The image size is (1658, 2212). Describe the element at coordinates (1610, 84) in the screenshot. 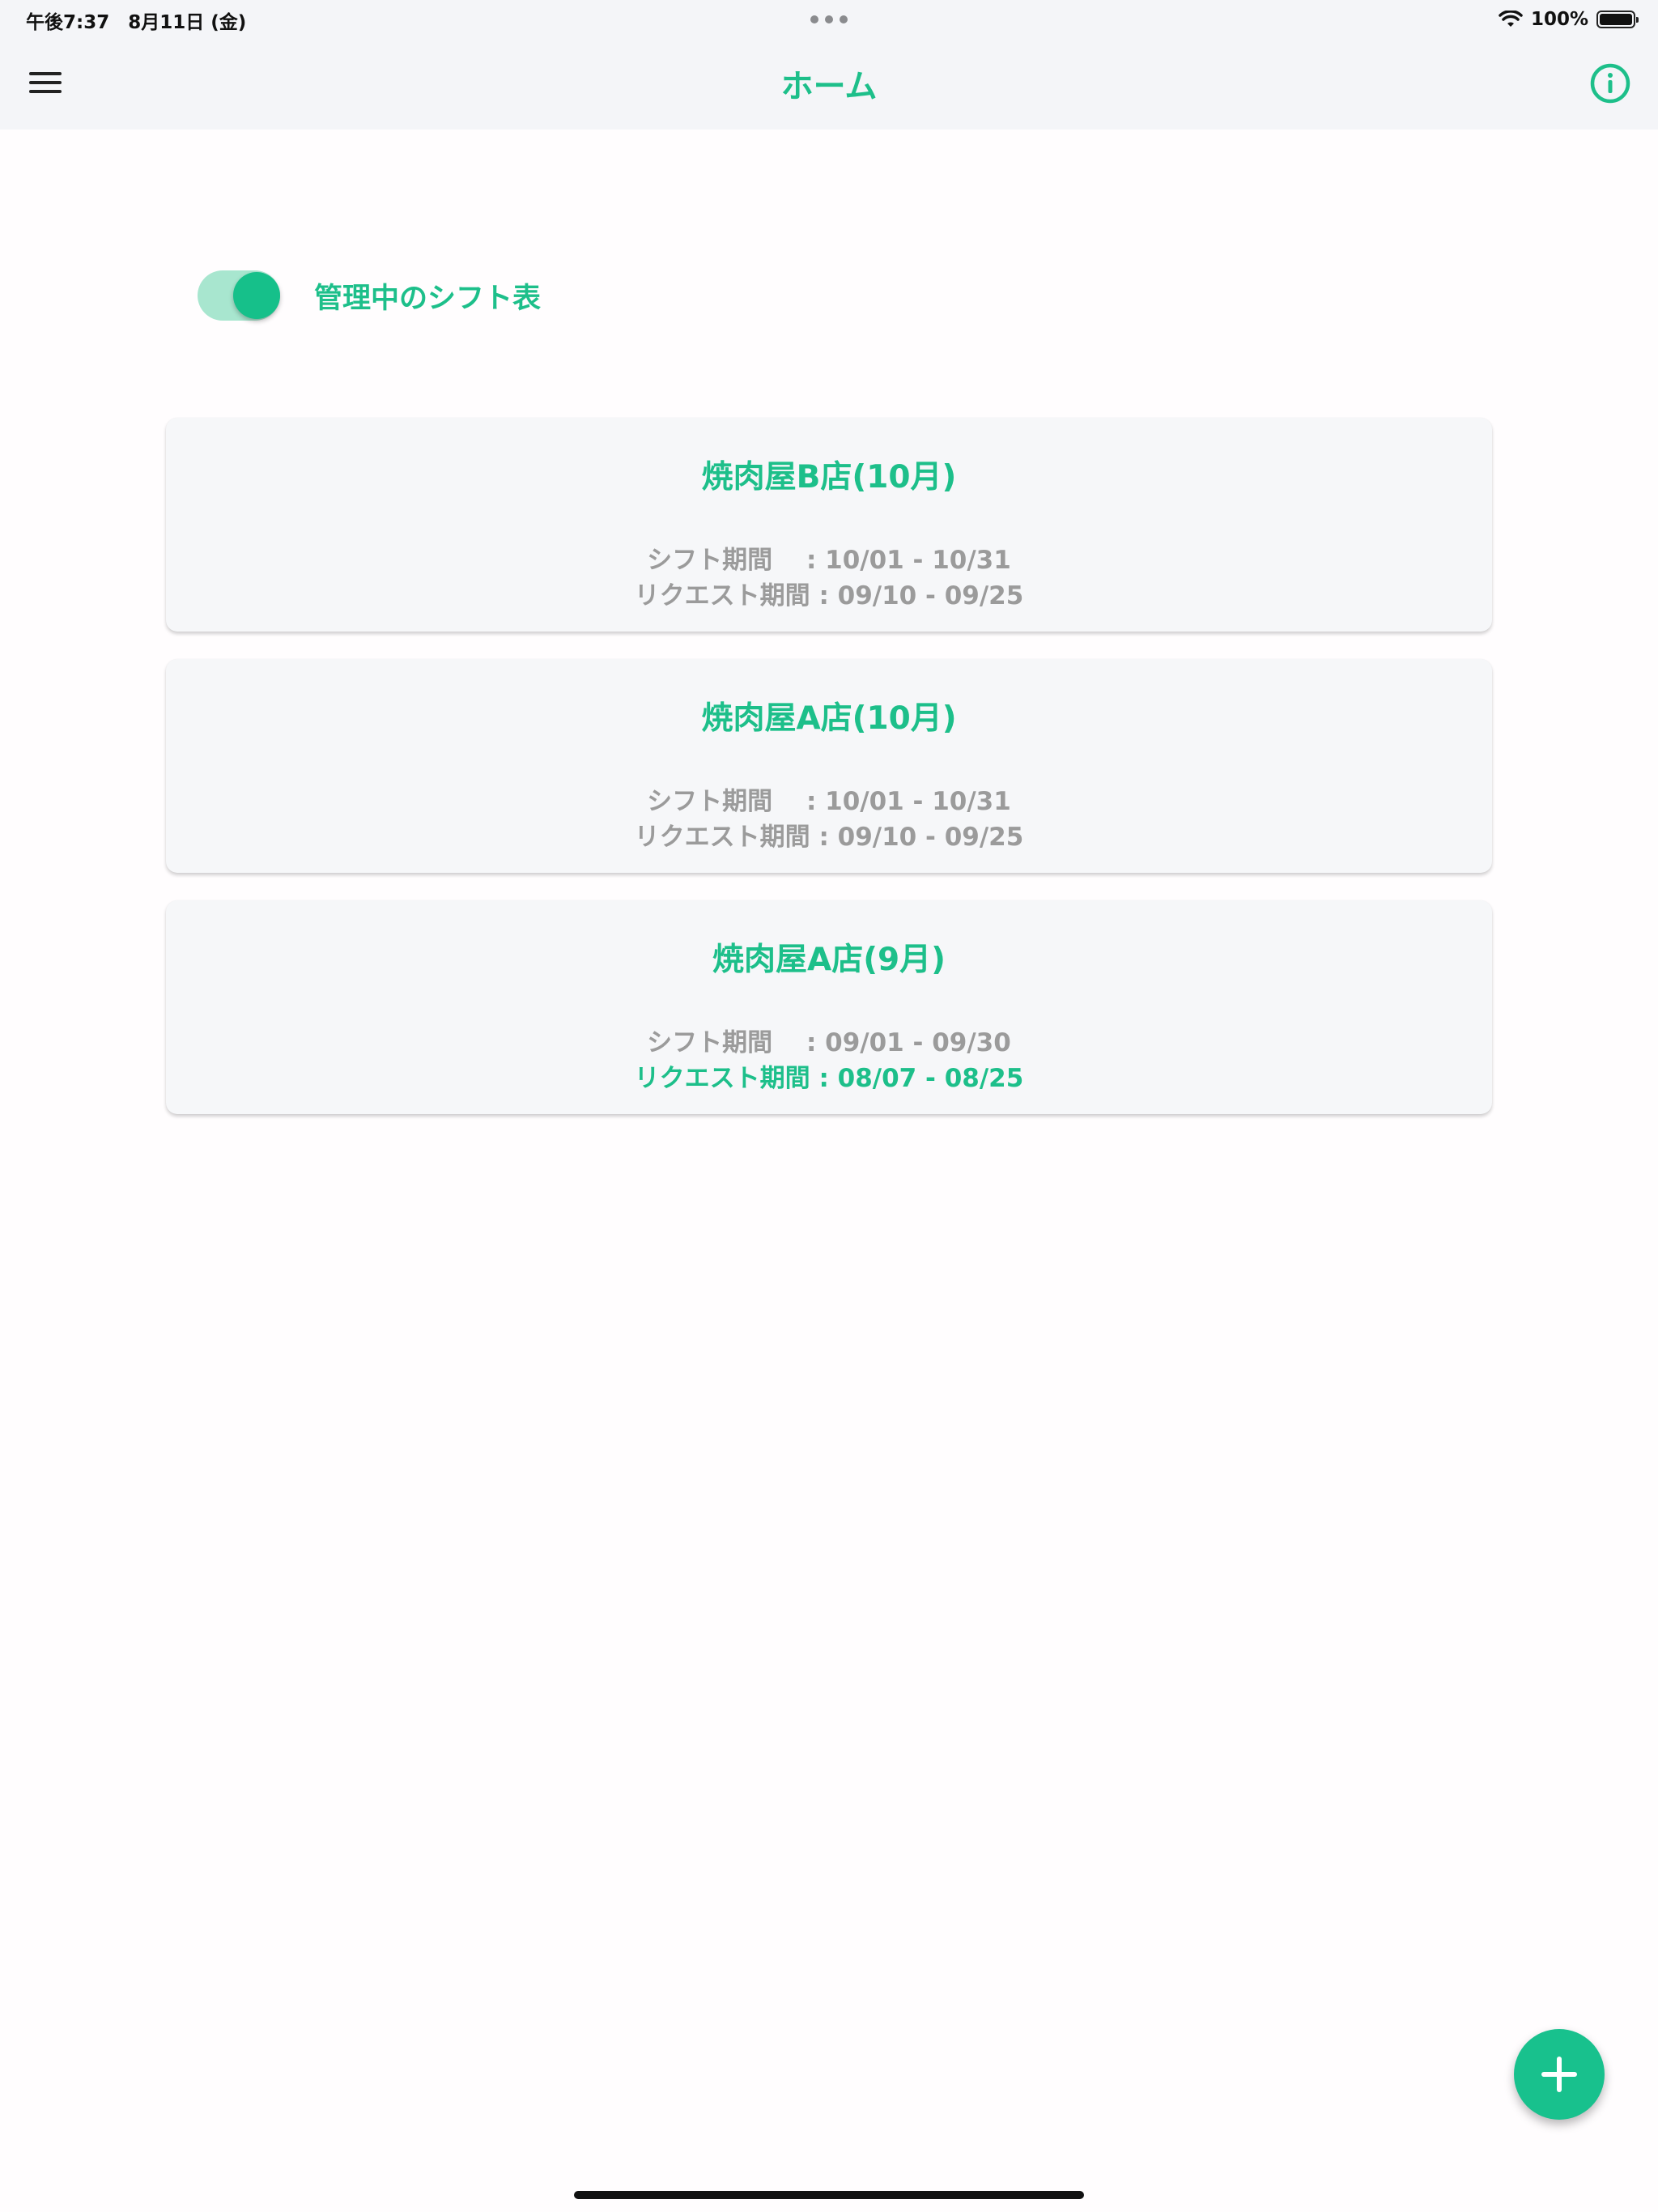

I see `info-icon` at that location.